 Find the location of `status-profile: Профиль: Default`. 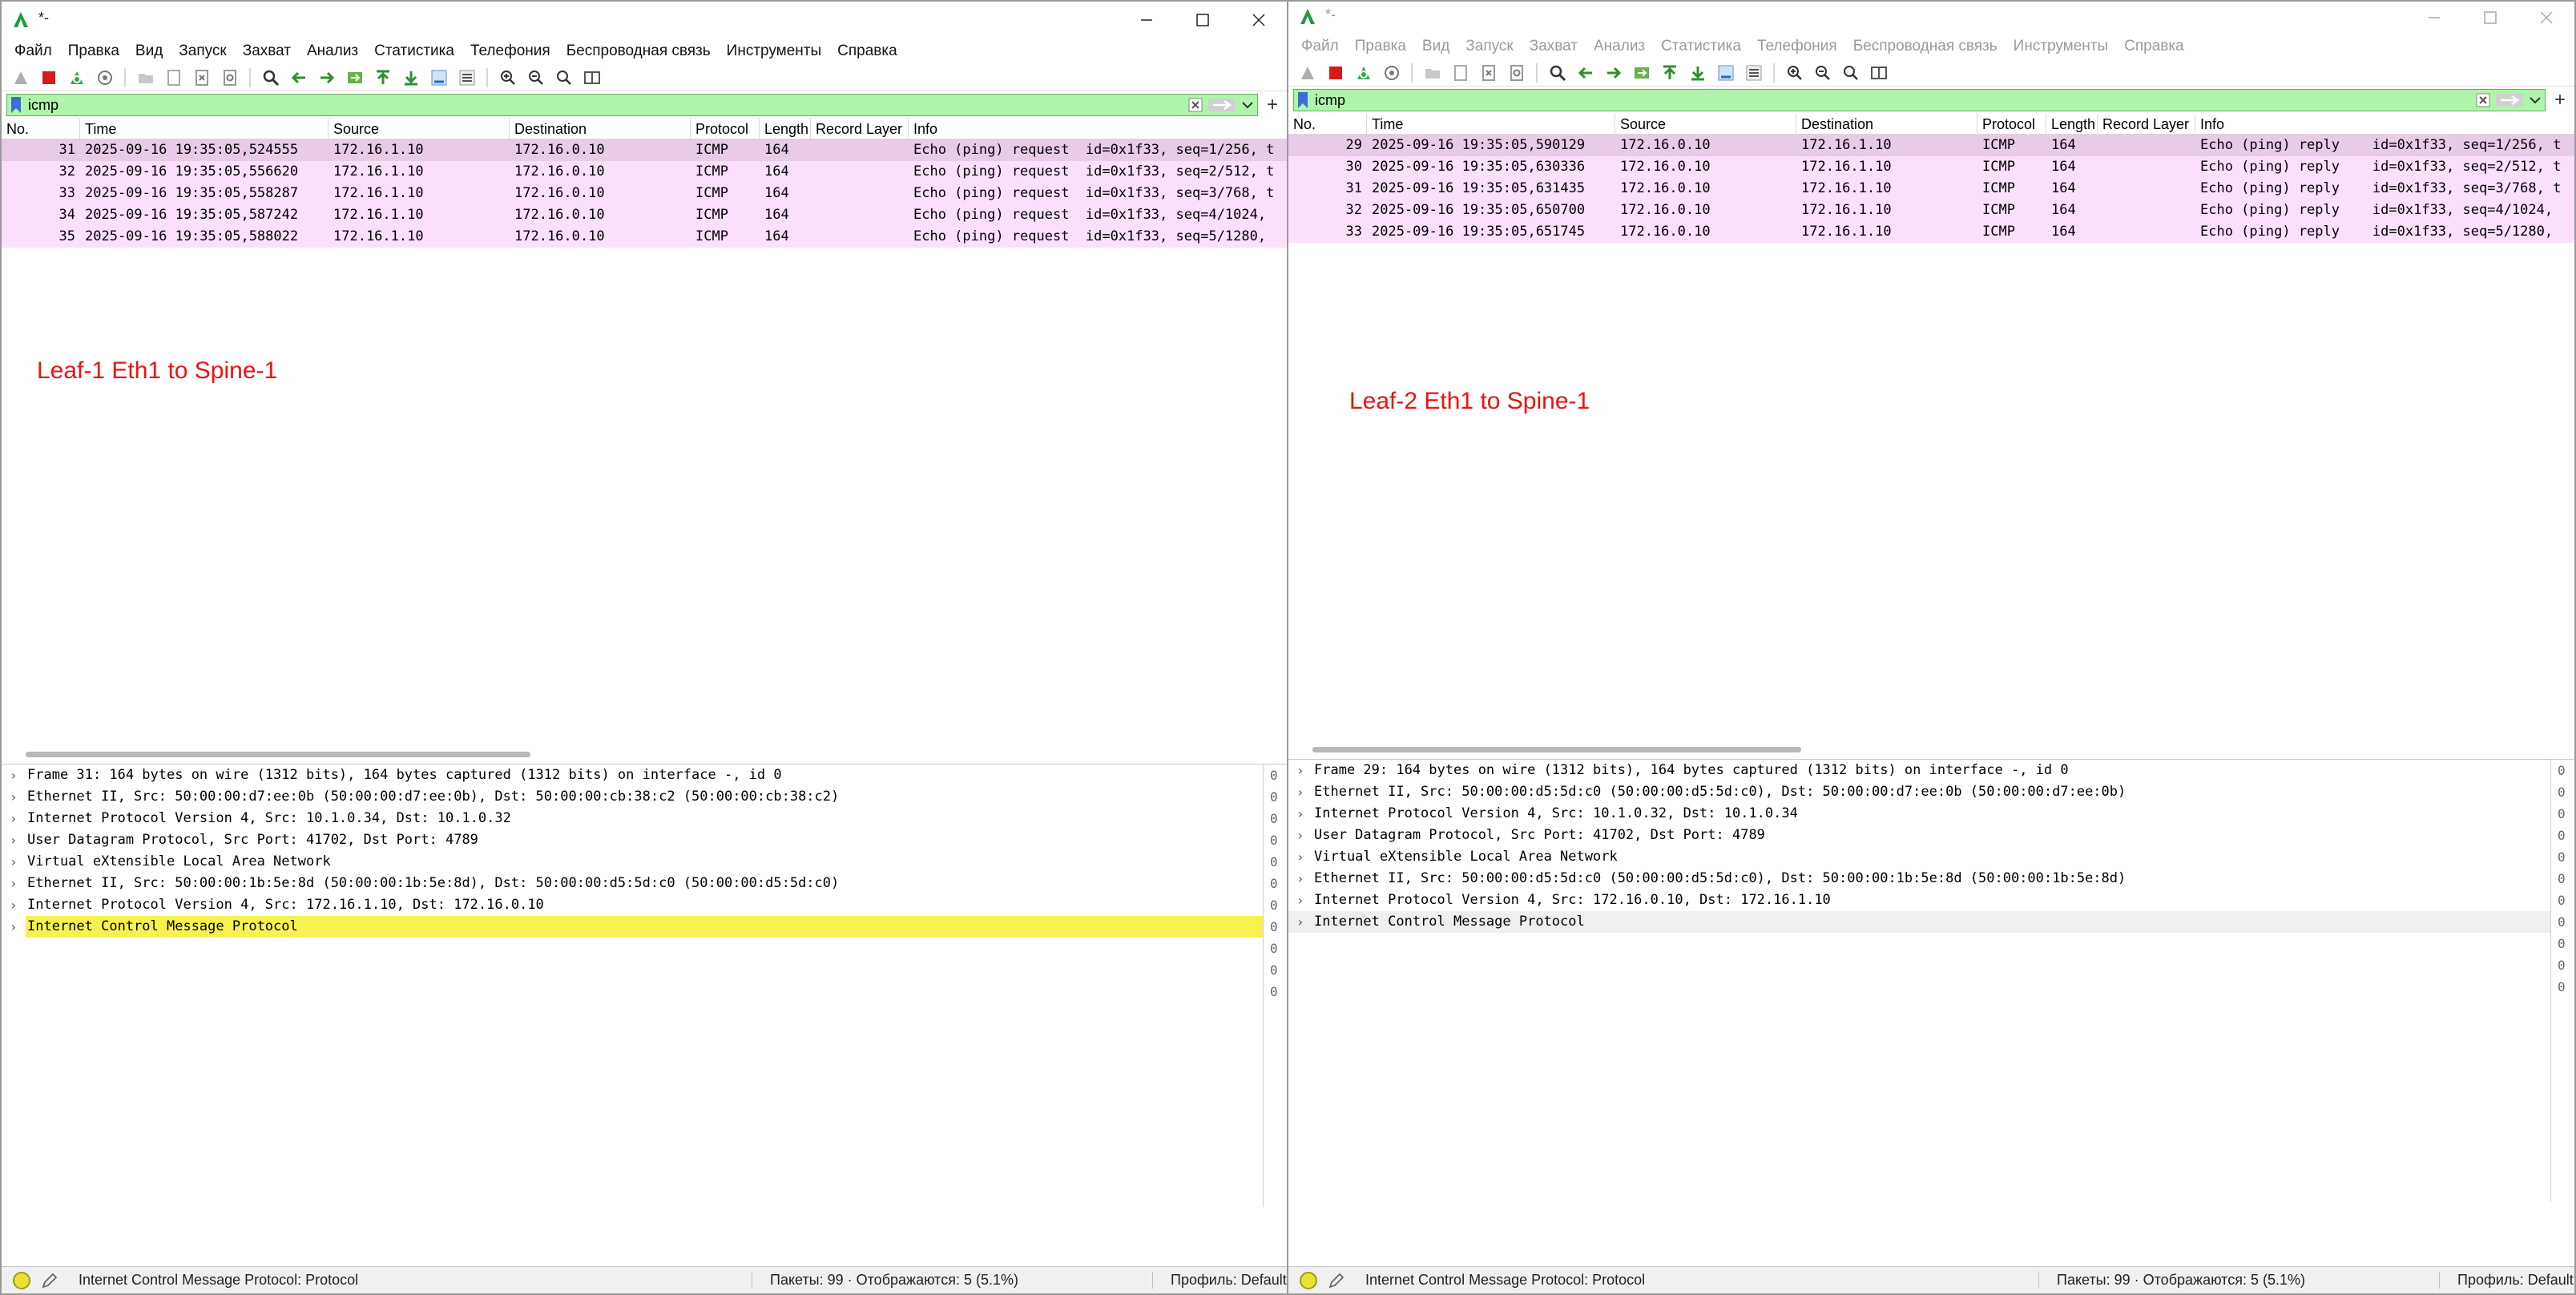

status-profile: Профиль: Default is located at coordinates (2506, 1280).